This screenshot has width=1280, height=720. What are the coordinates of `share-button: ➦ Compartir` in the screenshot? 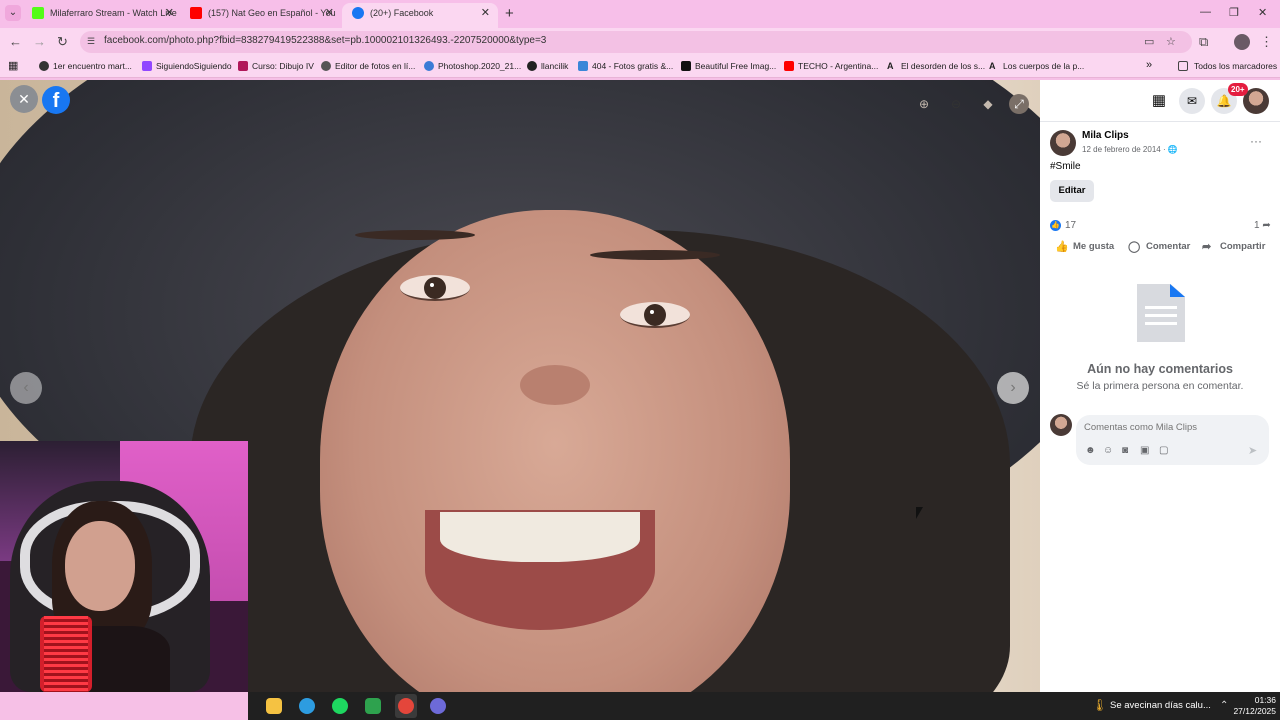 It's located at (1233, 247).